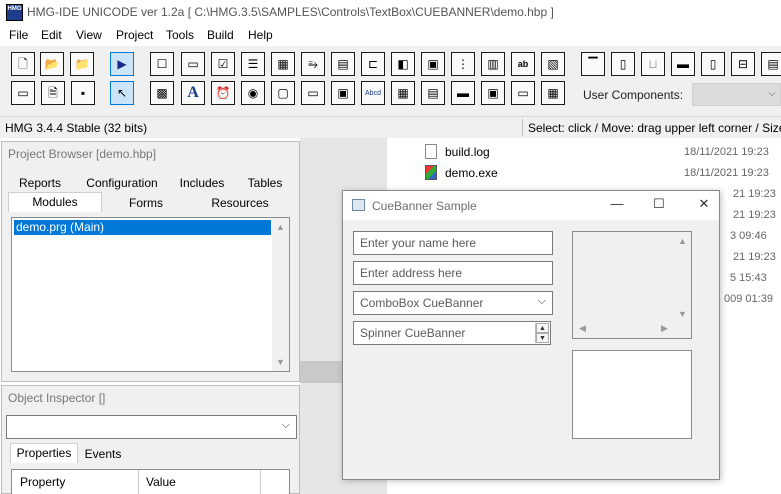  Describe the element at coordinates (343, 64) in the screenshot. I see `table-icon: ▤` at that location.